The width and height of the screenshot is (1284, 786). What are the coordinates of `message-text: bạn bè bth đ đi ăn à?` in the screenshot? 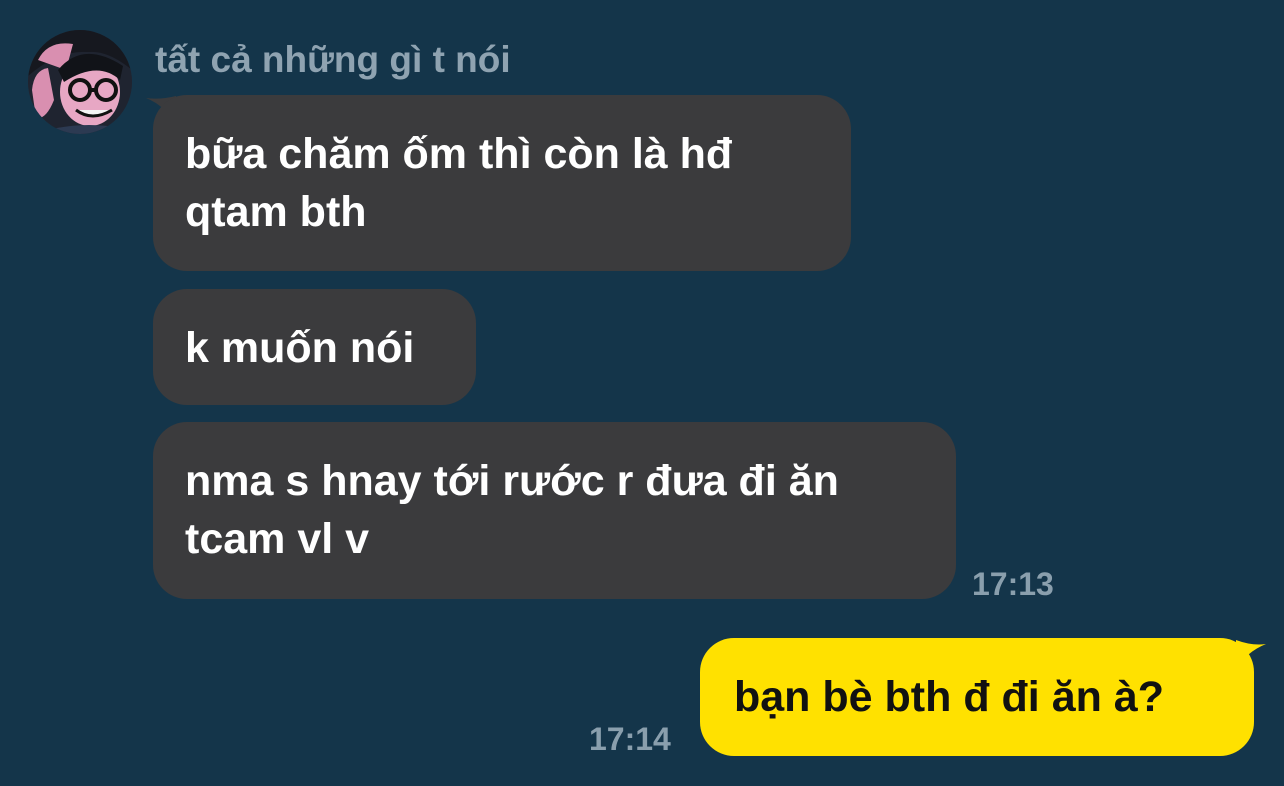 It's located at (949, 697).